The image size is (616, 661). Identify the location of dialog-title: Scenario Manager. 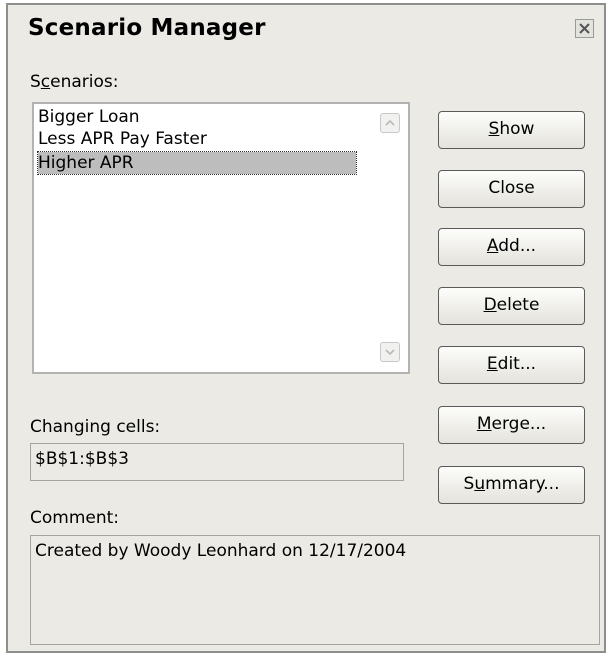
(147, 28).